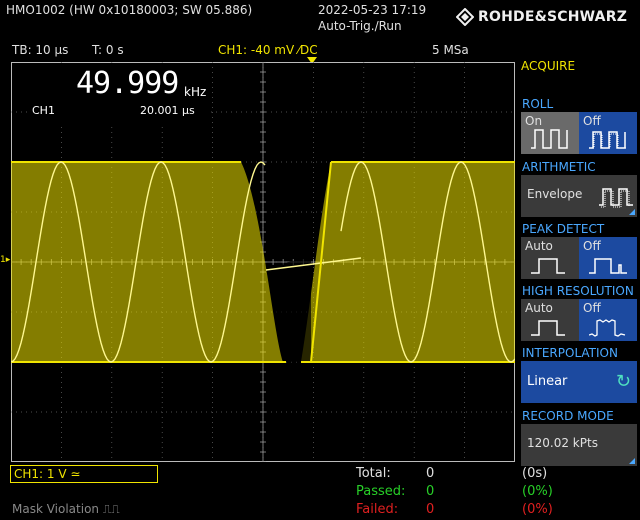 This screenshot has width=640, height=520. I want to click on failed-value: 0, so click(430, 509).